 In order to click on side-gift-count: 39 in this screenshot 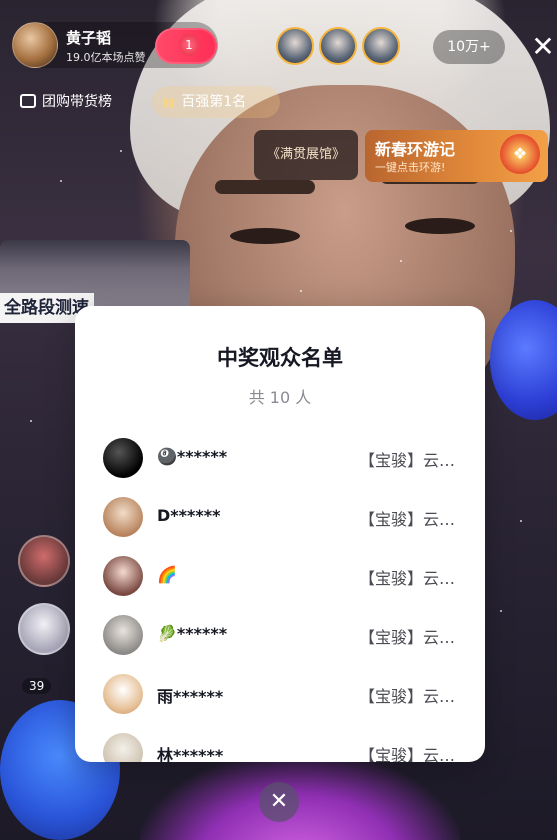, I will do `click(37, 686)`.